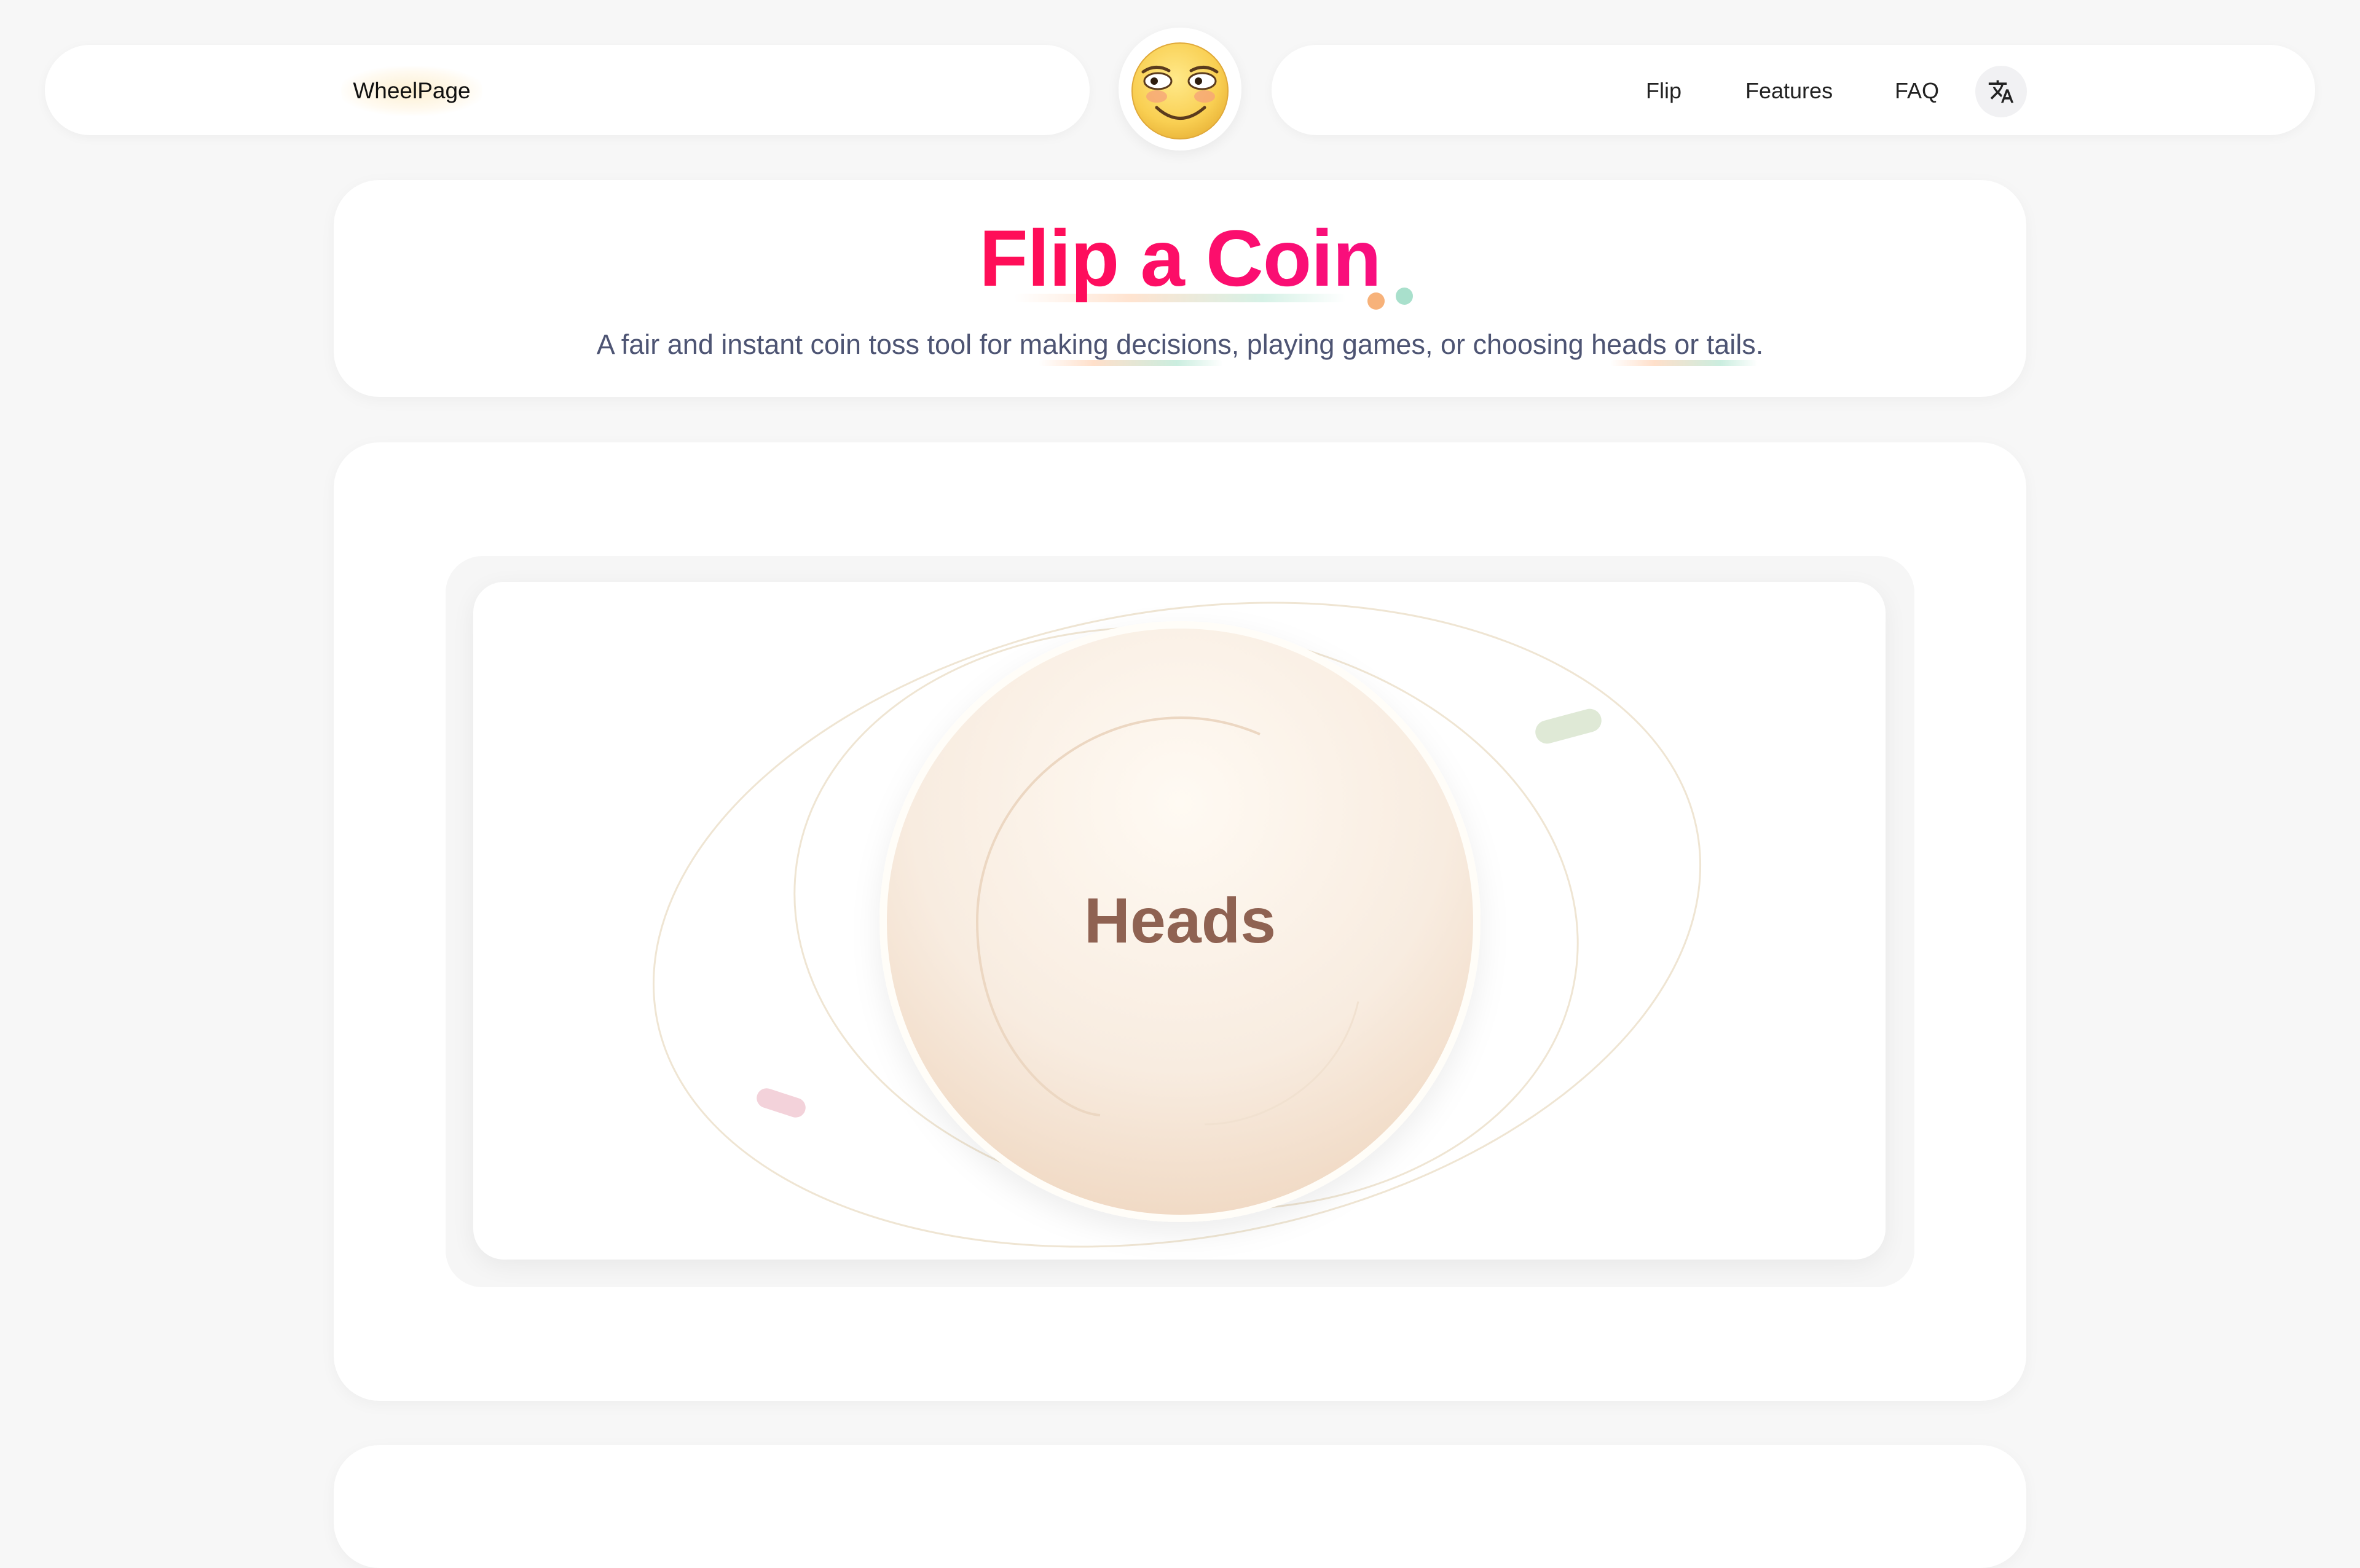 Image resolution: width=2360 pixels, height=1568 pixels. What do you see at coordinates (782, 1103) in the screenshot?
I see `confetti-pink` at bounding box center [782, 1103].